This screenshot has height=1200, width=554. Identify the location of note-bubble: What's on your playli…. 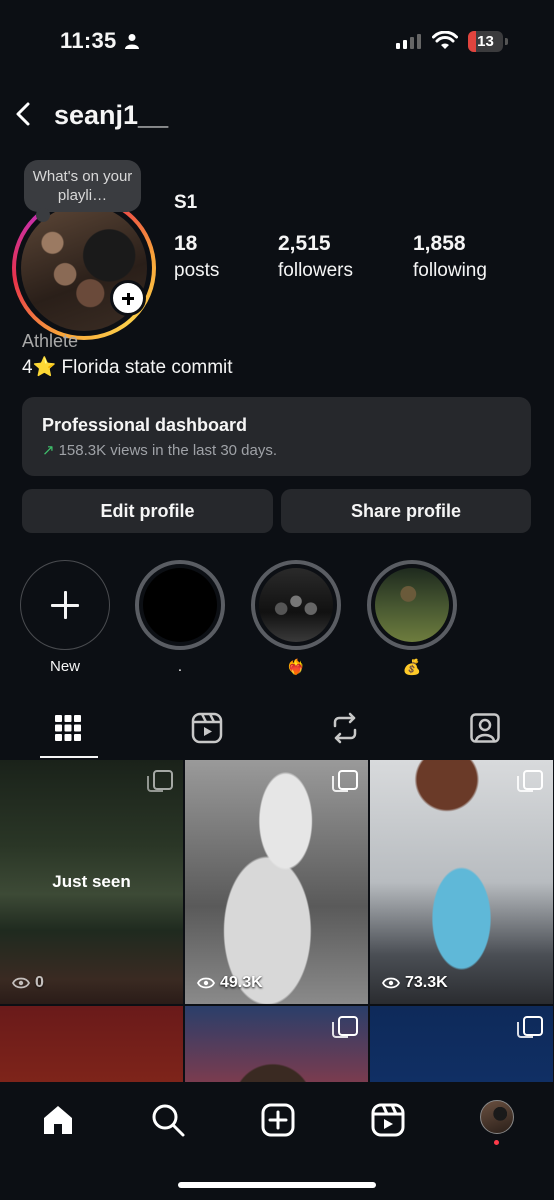
(82, 191).